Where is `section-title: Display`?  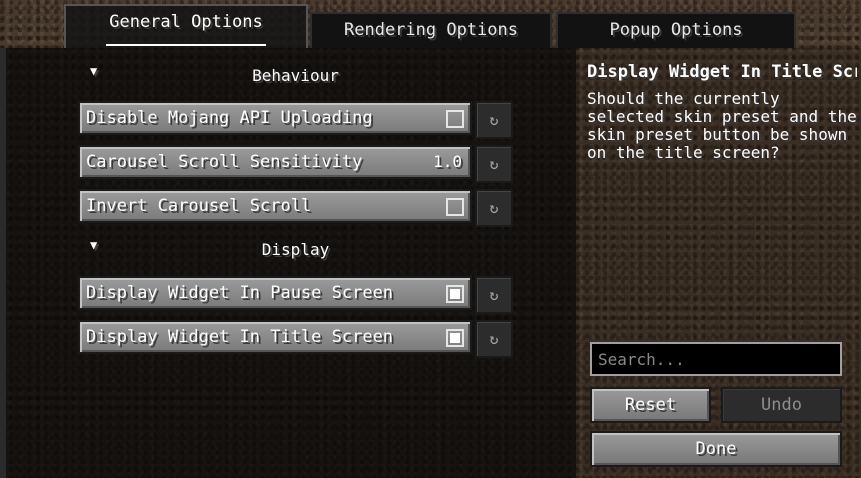
section-title: Display is located at coordinates (295, 249).